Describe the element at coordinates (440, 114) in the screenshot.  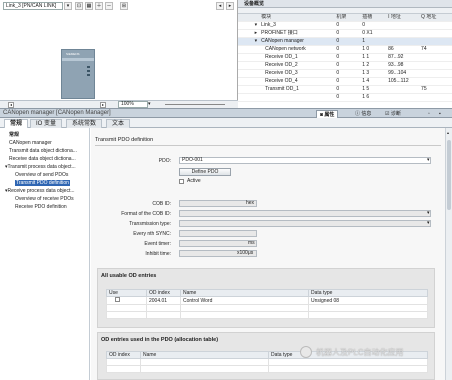
I see `panel-close-icon: ▪` at that location.